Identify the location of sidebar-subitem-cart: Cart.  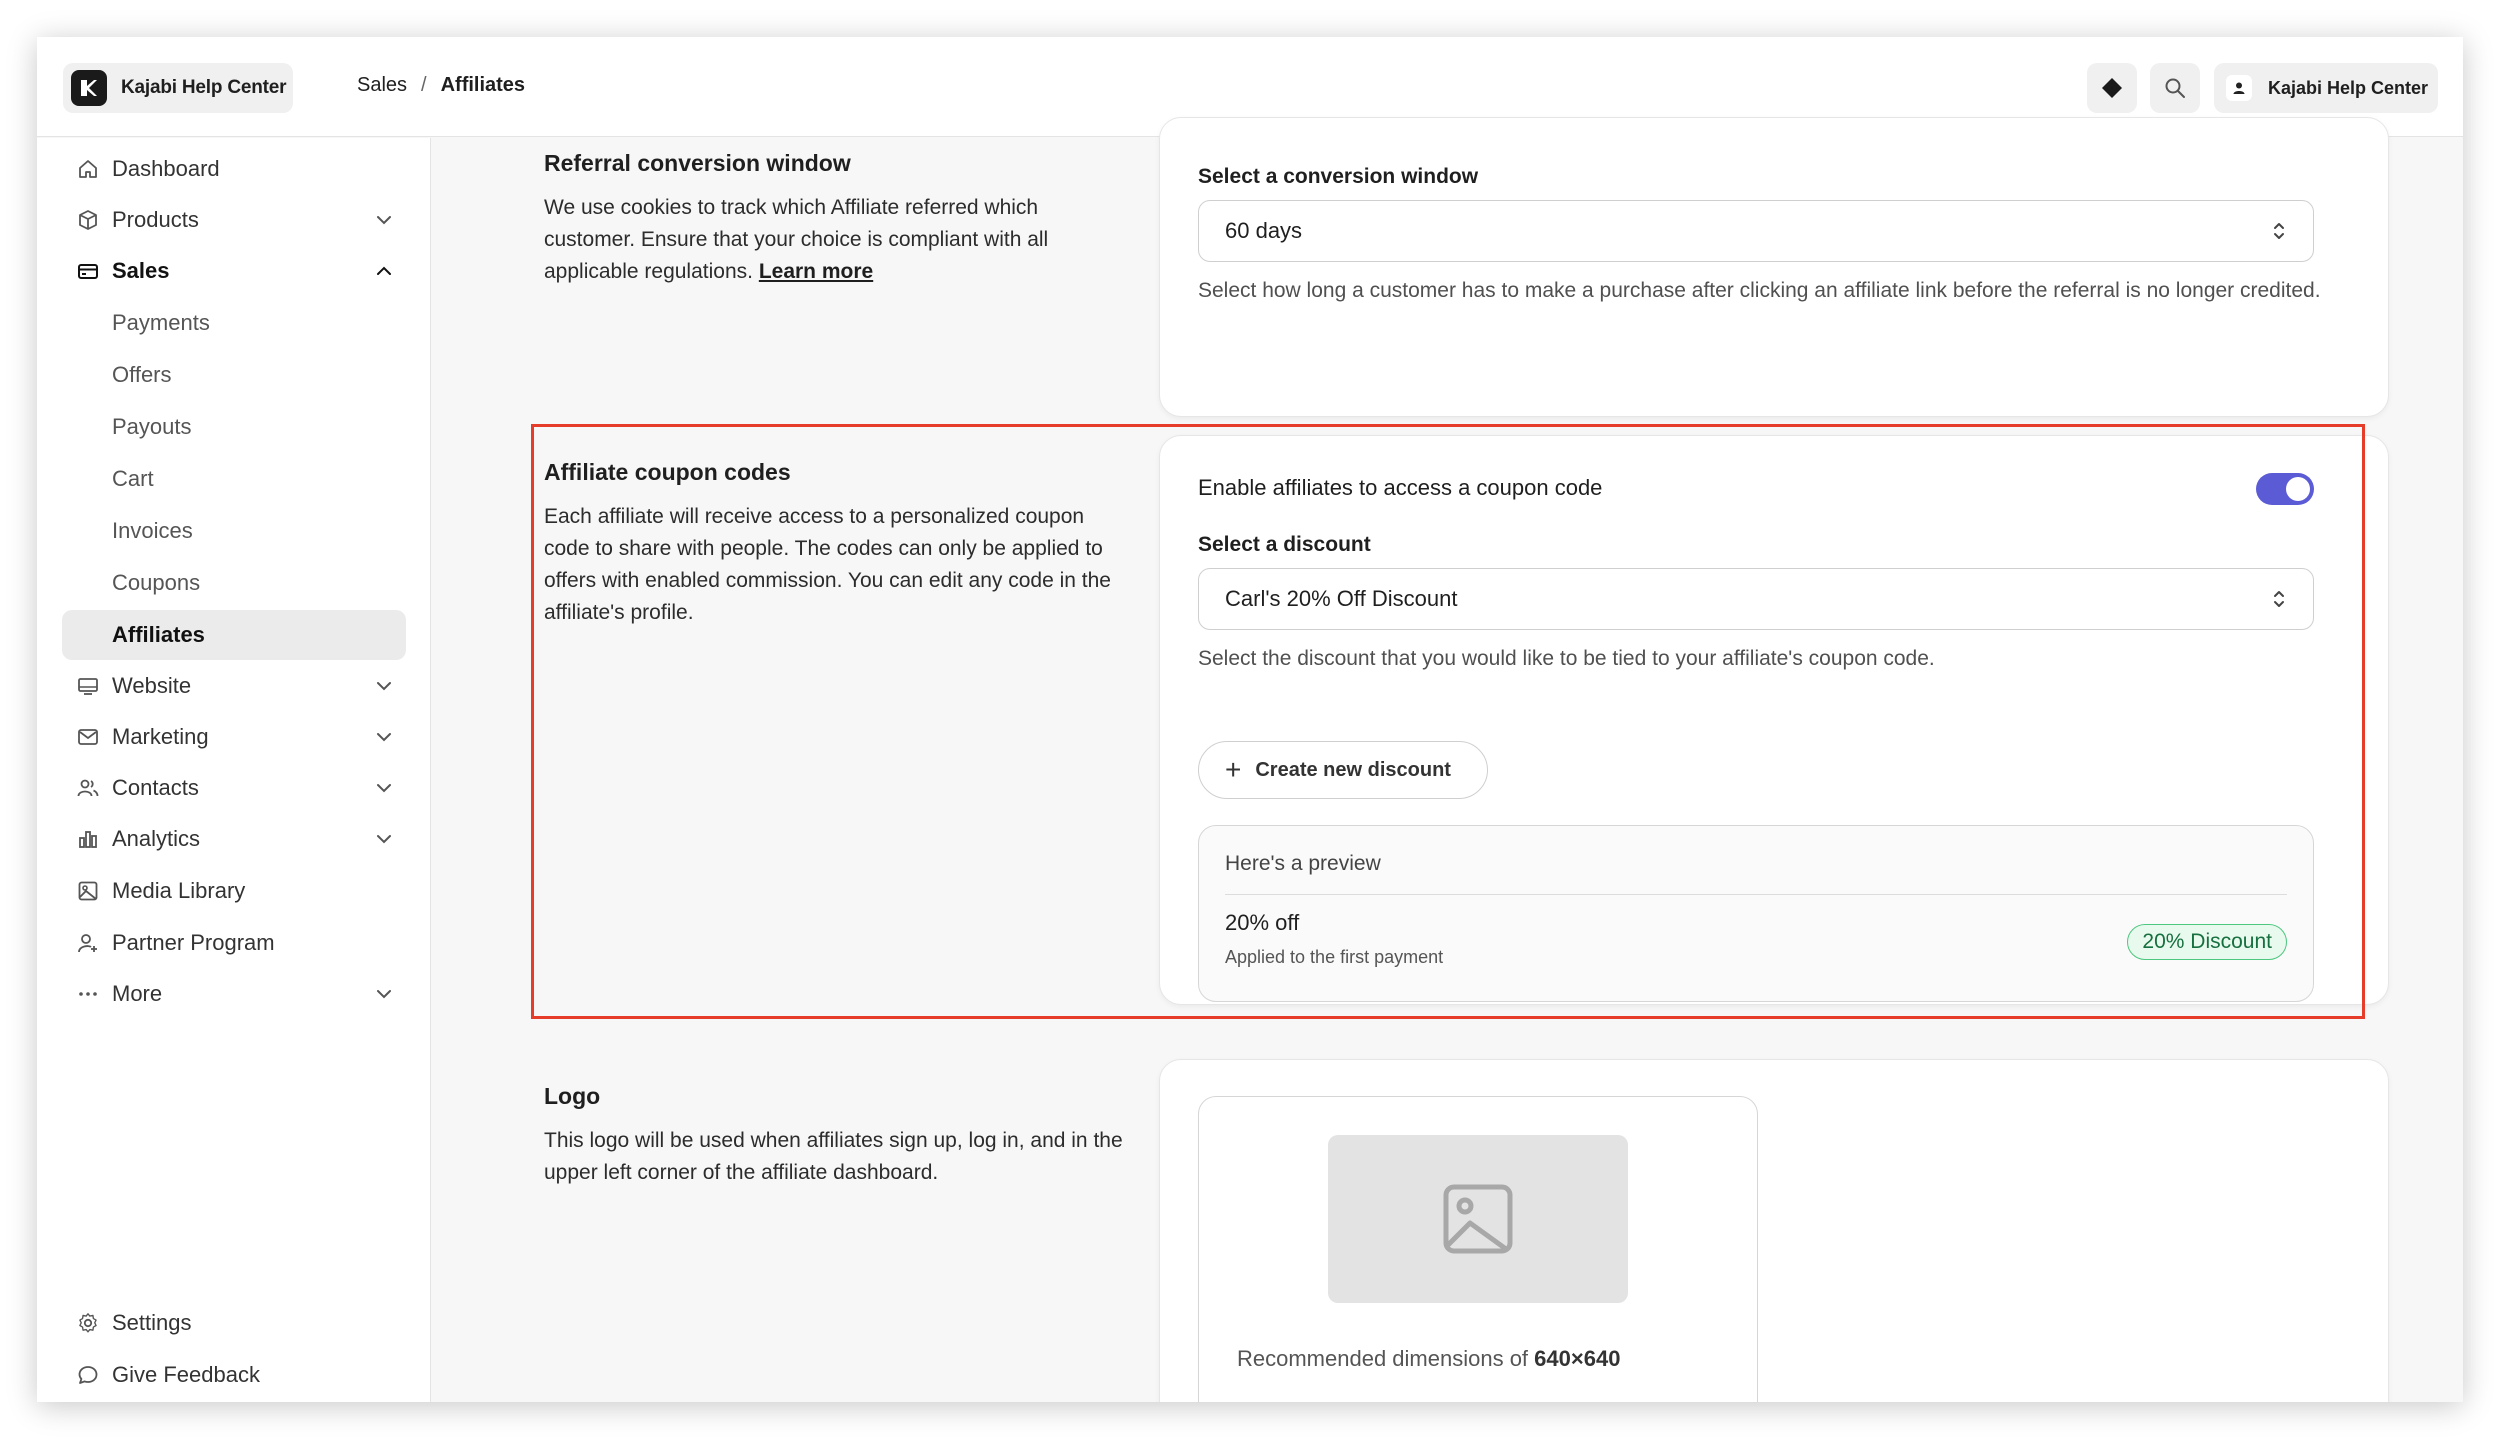
(234, 479).